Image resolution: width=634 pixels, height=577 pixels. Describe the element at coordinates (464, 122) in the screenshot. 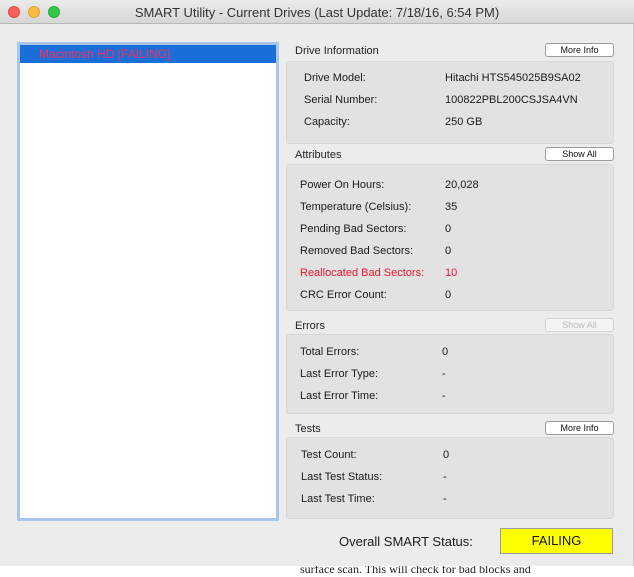

I see `capacity-value: 250 GB` at that location.